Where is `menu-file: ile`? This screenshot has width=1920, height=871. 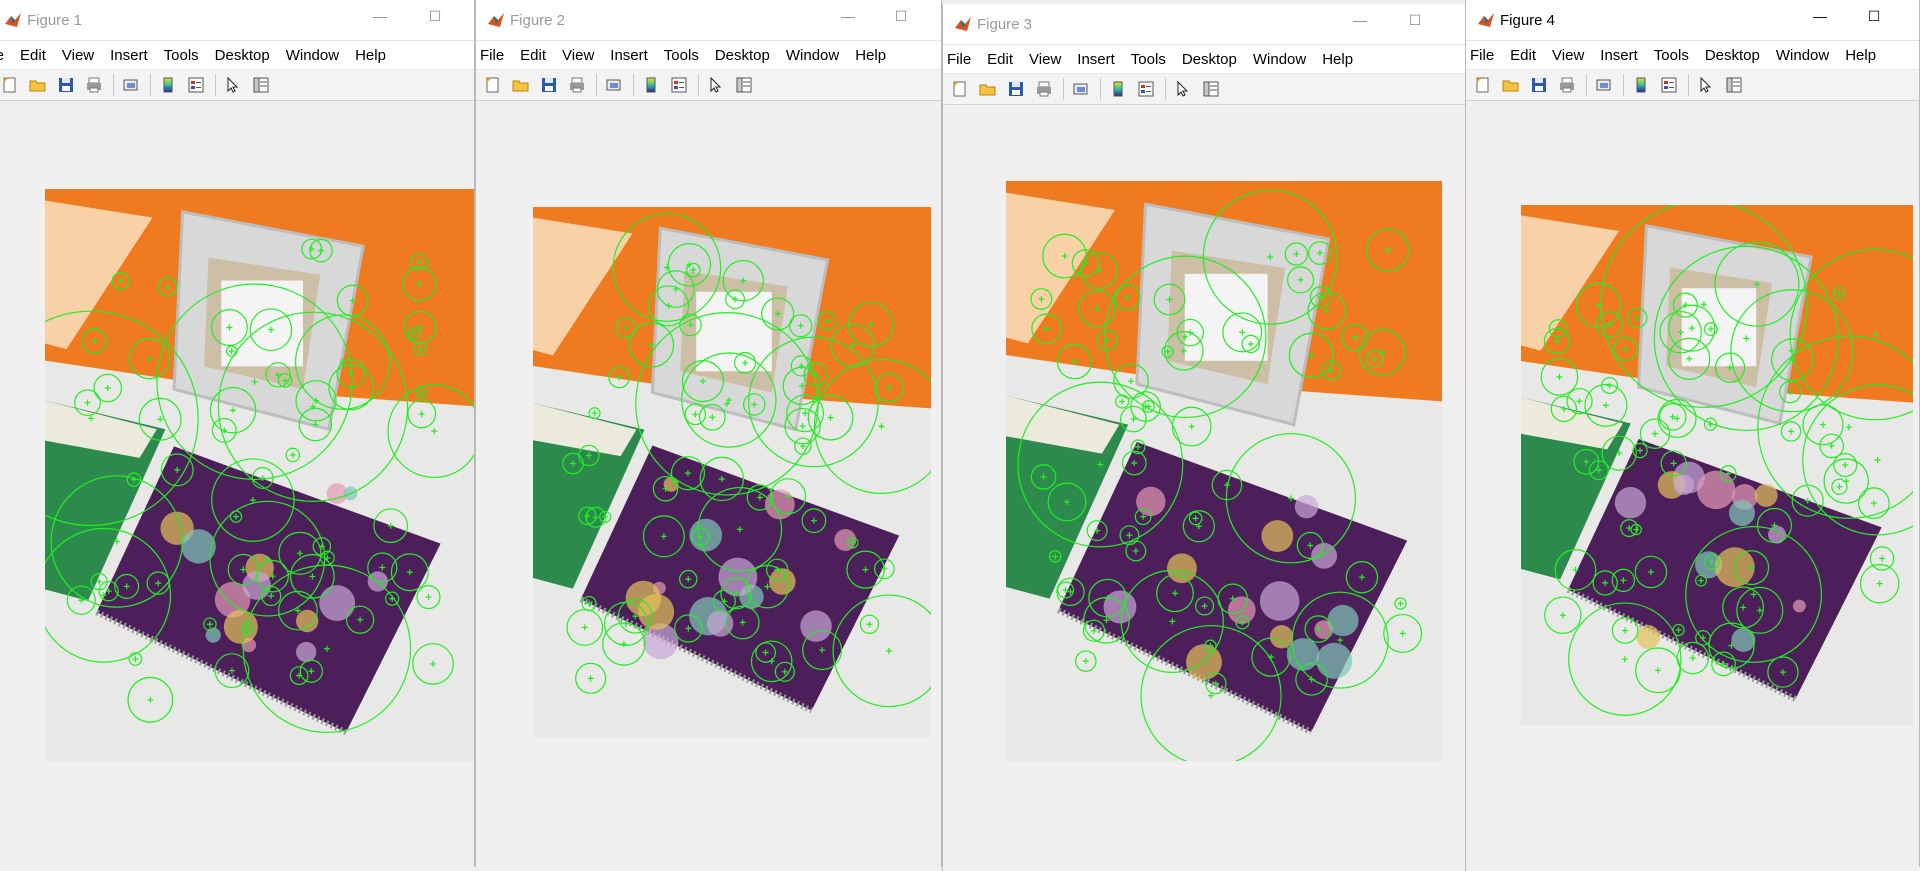 menu-file: ile is located at coordinates (2, 55).